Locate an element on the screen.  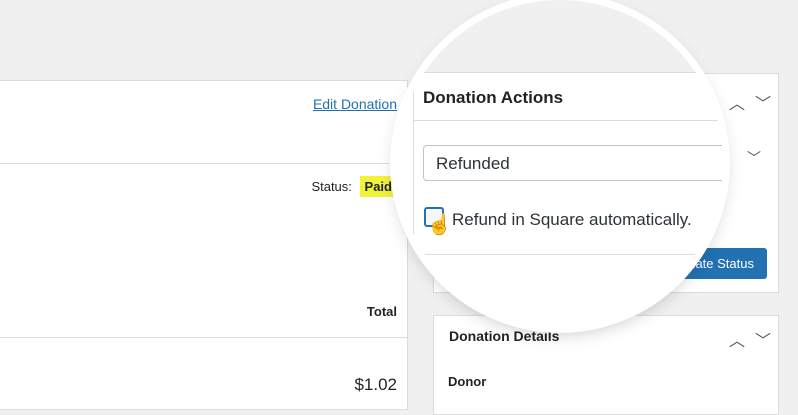
donation-amount: $1.02 is located at coordinates (375, 384).